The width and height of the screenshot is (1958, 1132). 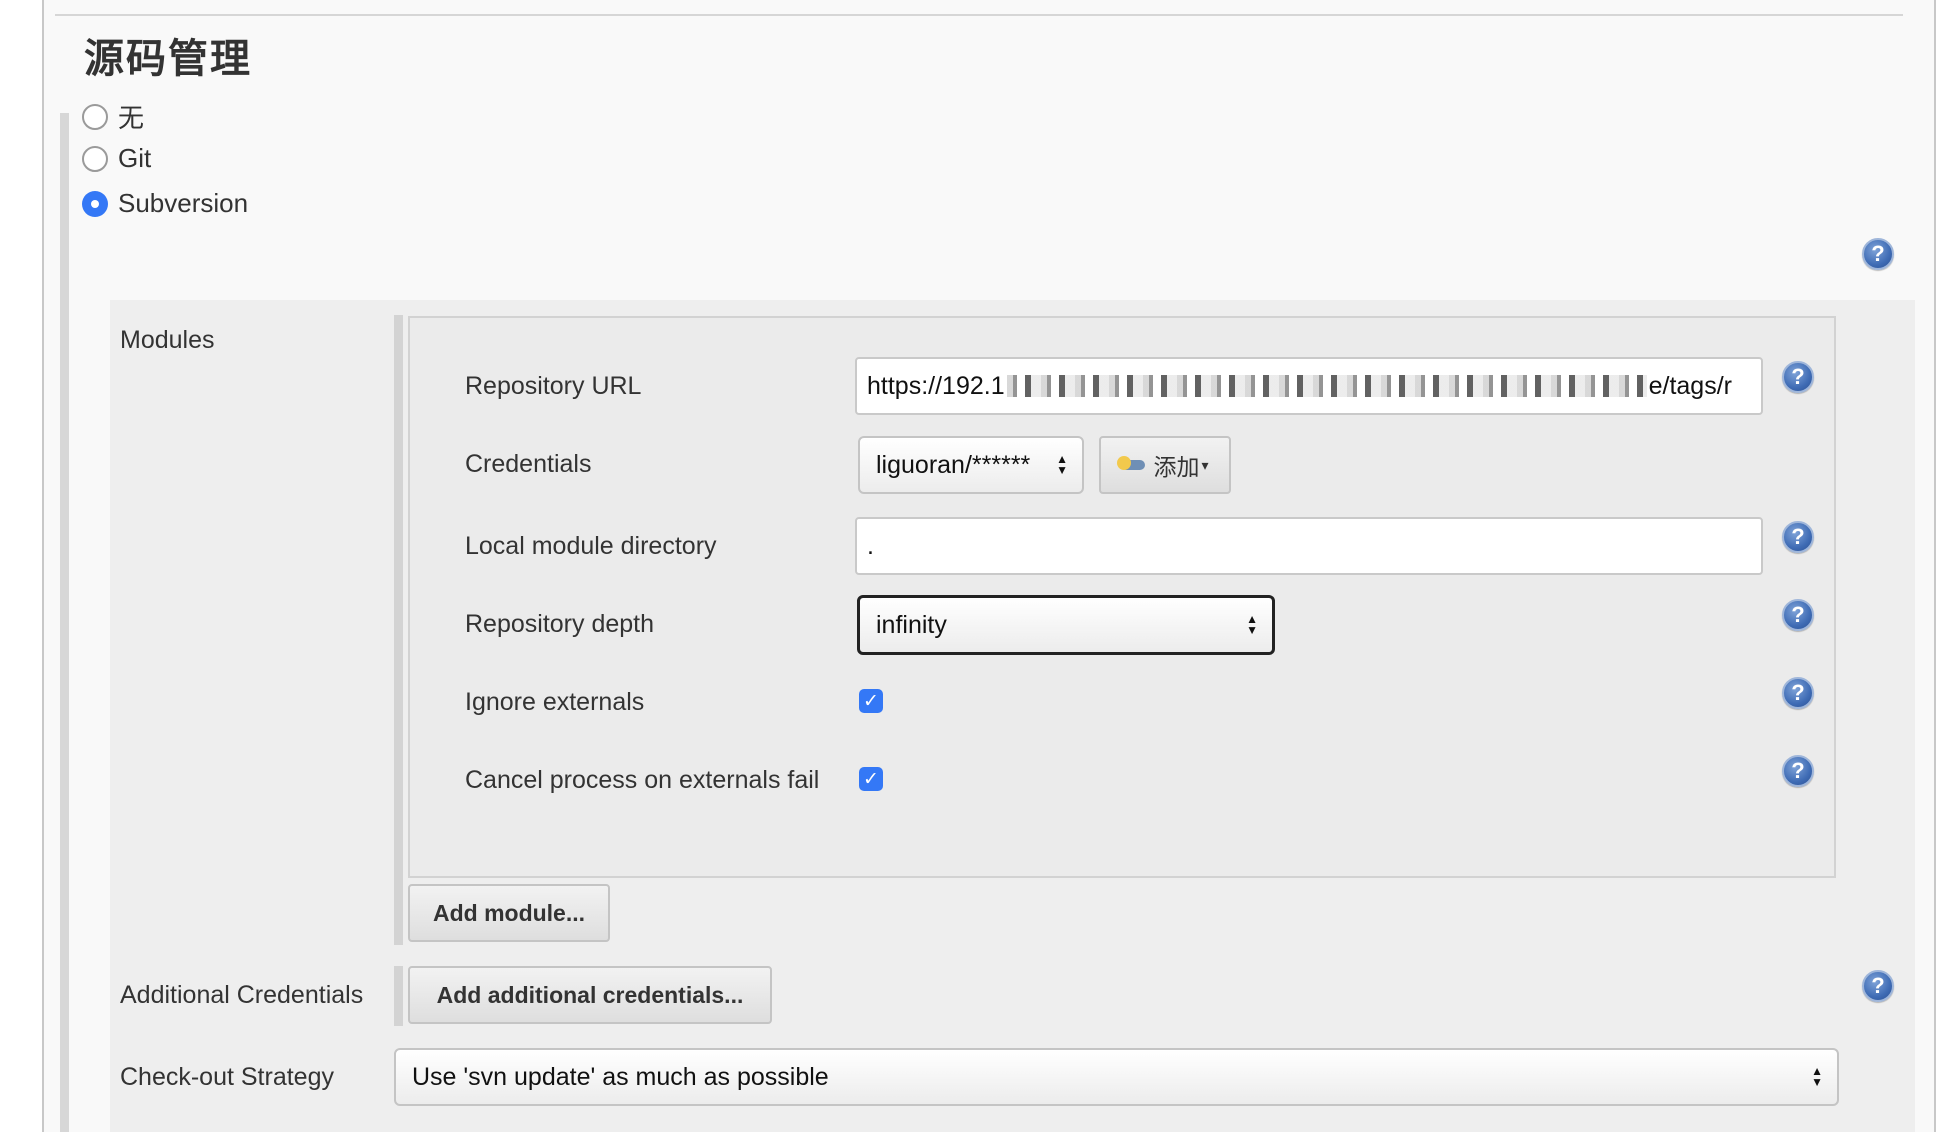 What do you see at coordinates (1176, 467) in the screenshot?
I see `add-credentials-label: 添加` at bounding box center [1176, 467].